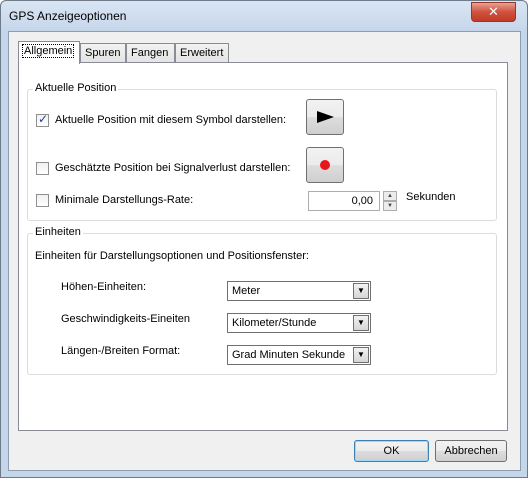 The width and height of the screenshot is (528, 478). Describe the element at coordinates (76, 88) in the screenshot. I see `group-title-position: Aktuelle Position` at that location.